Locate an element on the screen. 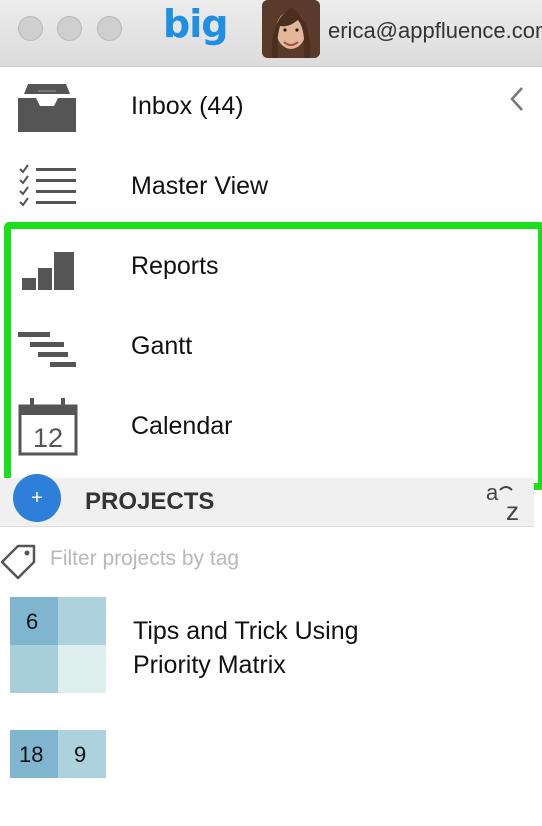  avatar-image is located at coordinates (291, 29).